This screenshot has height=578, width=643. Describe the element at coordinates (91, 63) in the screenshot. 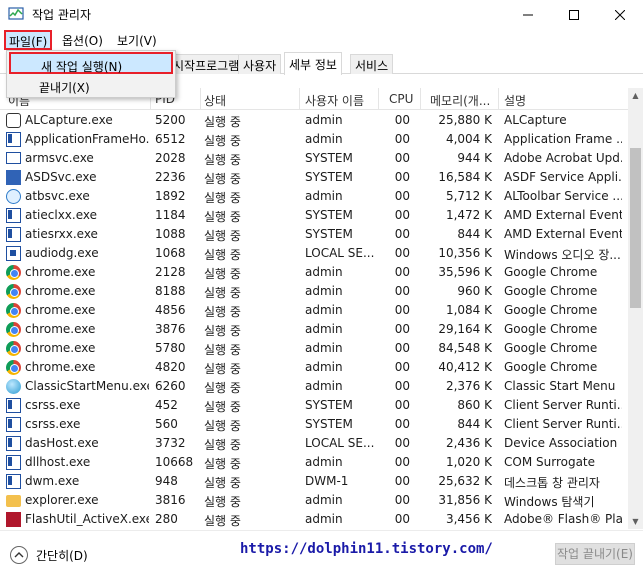

I see `menu-item-new-task: 새 작업 실행(N)` at that location.